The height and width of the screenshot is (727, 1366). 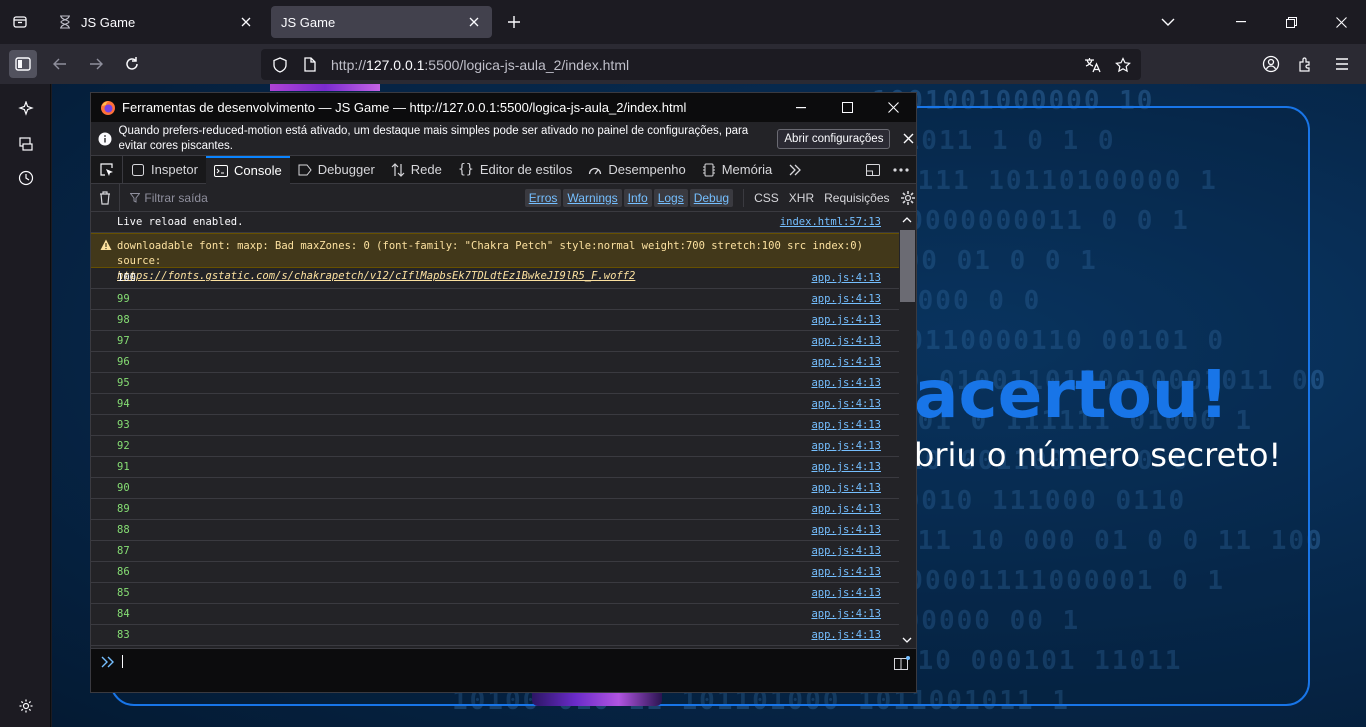 What do you see at coordinates (310, 65) in the screenshot?
I see `page-icon` at bounding box center [310, 65].